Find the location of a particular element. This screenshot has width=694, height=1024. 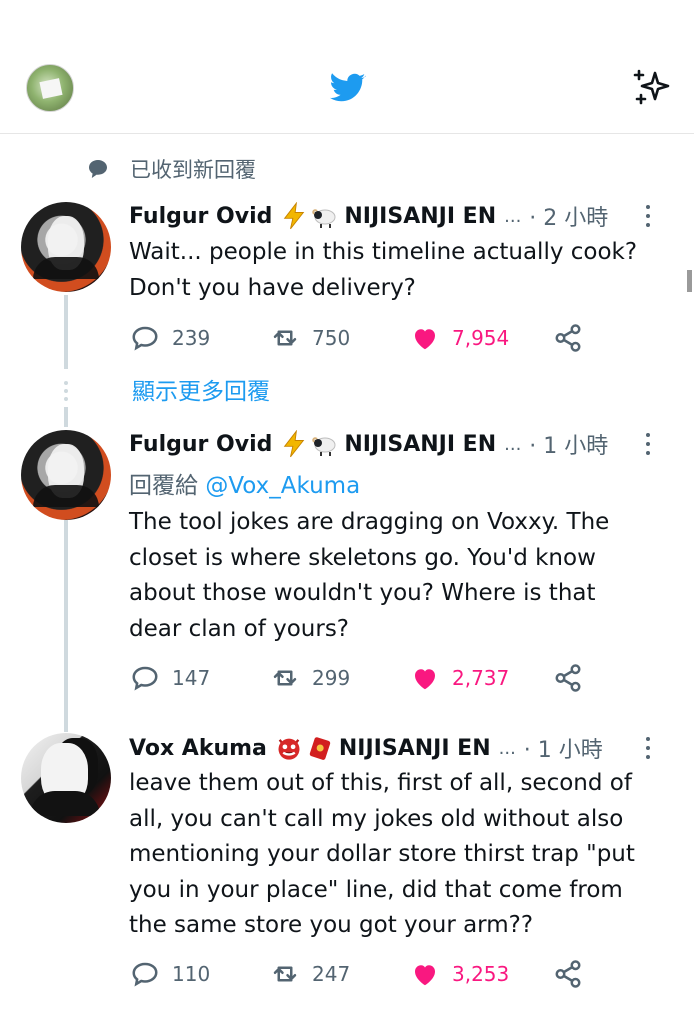

retweet-button: 247 is located at coordinates (310, 974).